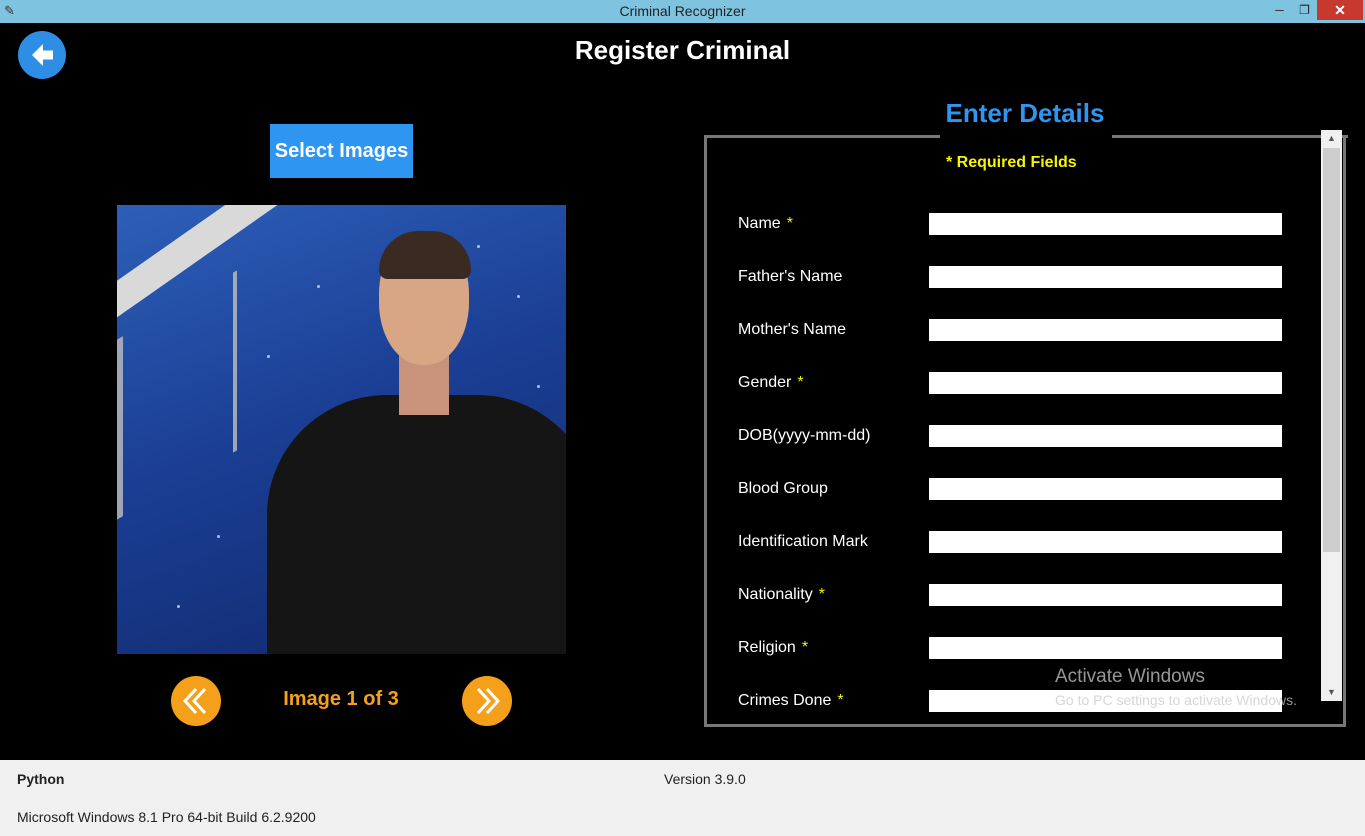  I want to click on select-images-button: Select Images, so click(341, 151).